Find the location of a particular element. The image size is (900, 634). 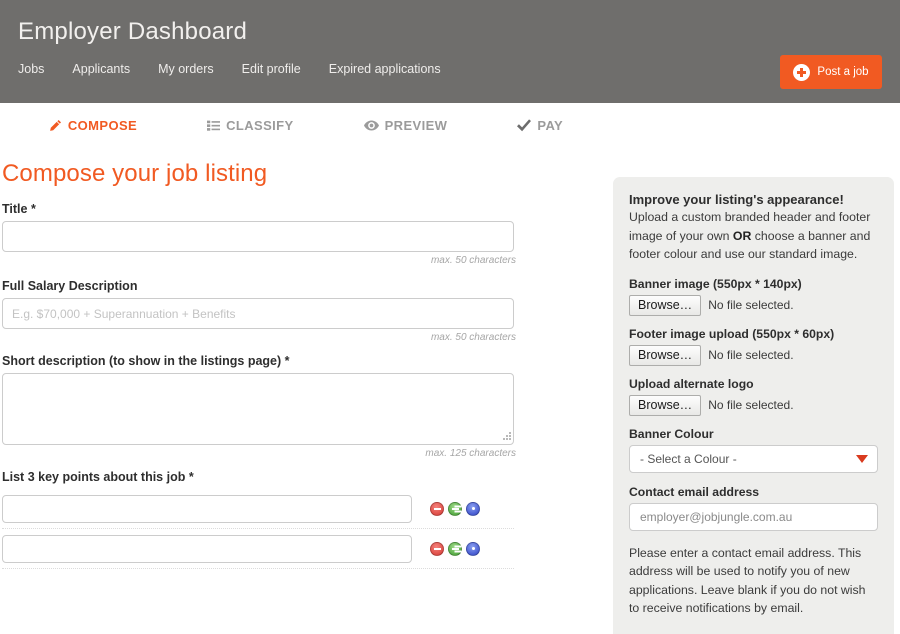

nav-item-edit-profile: Edit profile is located at coordinates (285, 69).